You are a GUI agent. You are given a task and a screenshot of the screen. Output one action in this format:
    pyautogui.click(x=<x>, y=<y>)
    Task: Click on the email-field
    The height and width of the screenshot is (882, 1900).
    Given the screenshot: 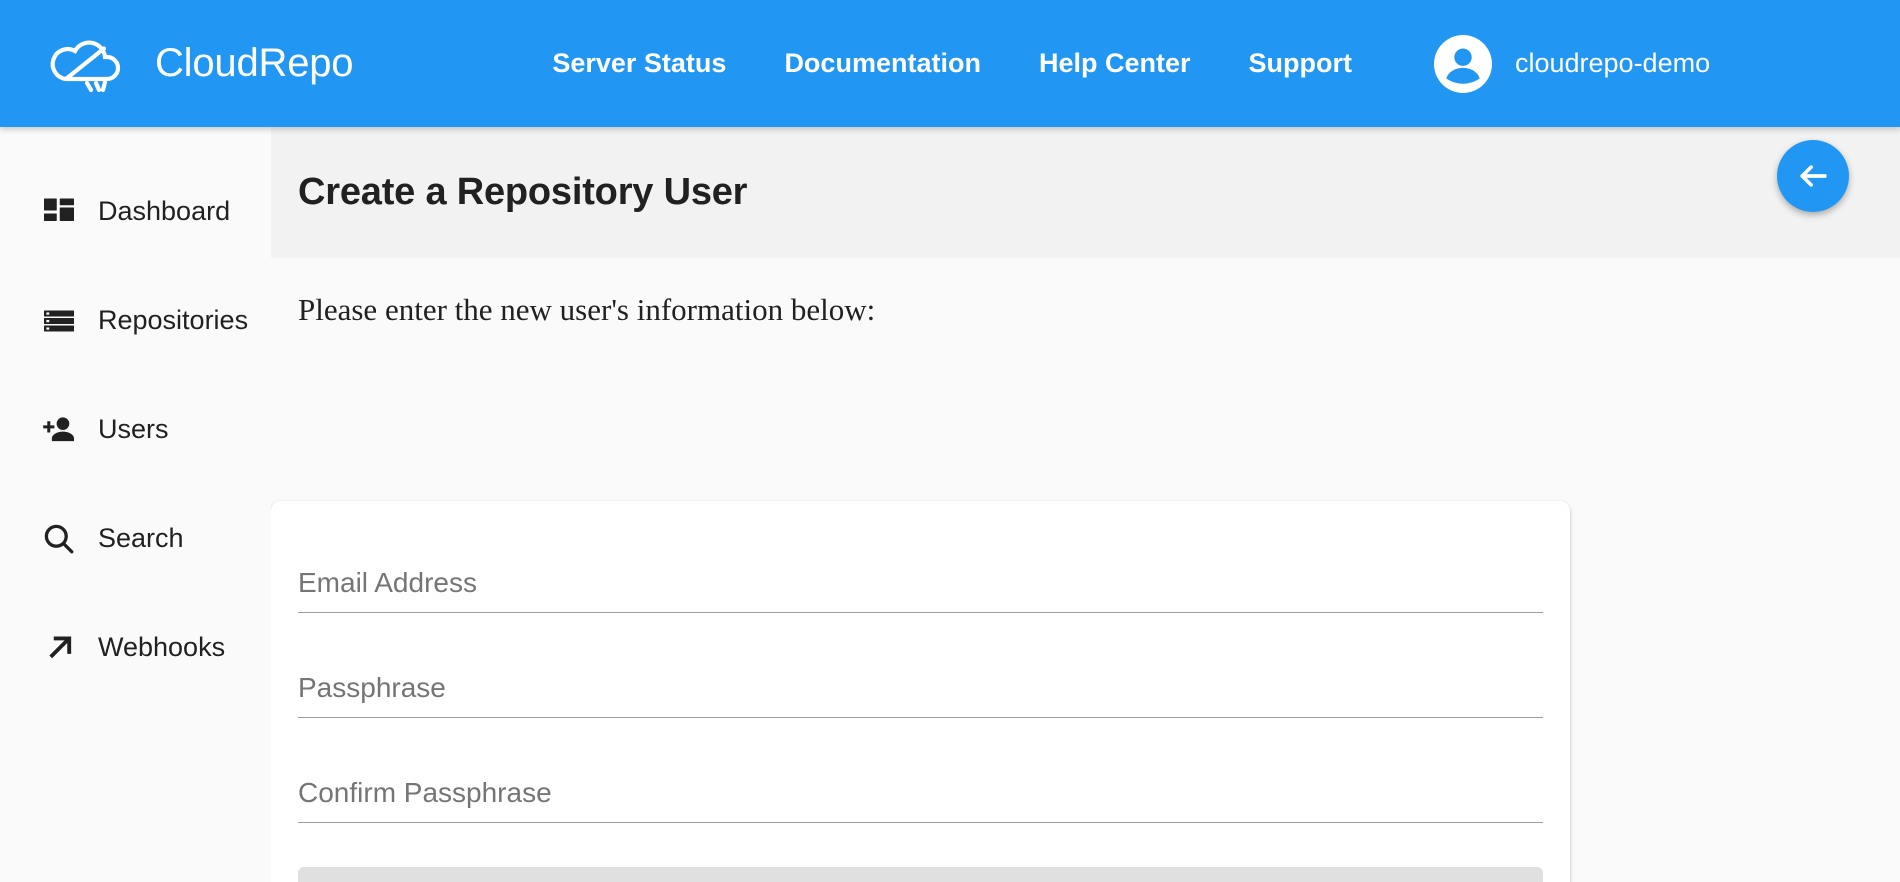 What is the action you would take?
    pyautogui.click(x=920, y=577)
    